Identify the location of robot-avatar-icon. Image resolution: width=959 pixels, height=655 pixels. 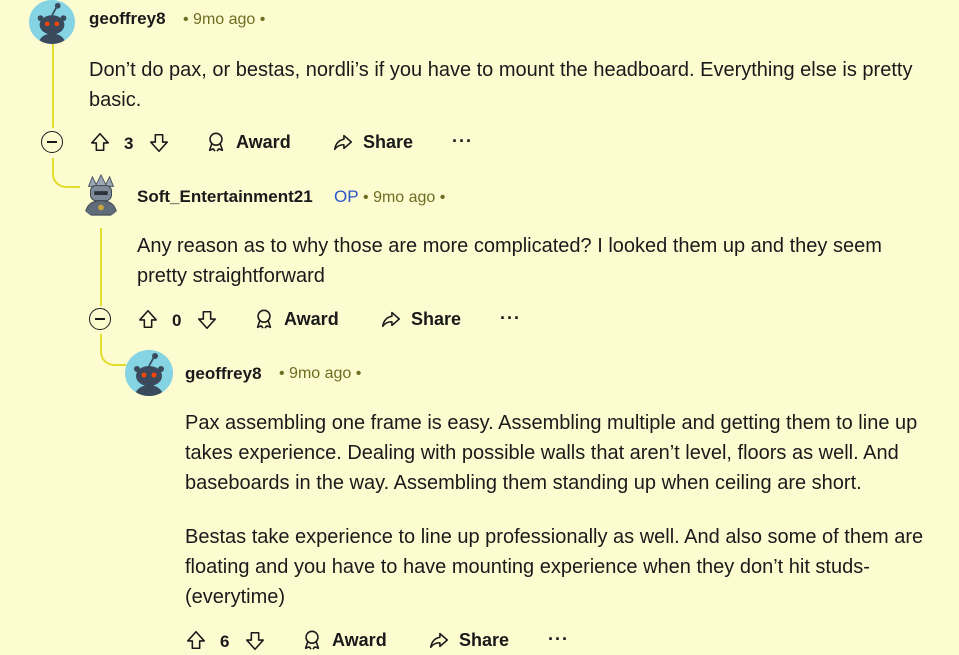
(101, 195).